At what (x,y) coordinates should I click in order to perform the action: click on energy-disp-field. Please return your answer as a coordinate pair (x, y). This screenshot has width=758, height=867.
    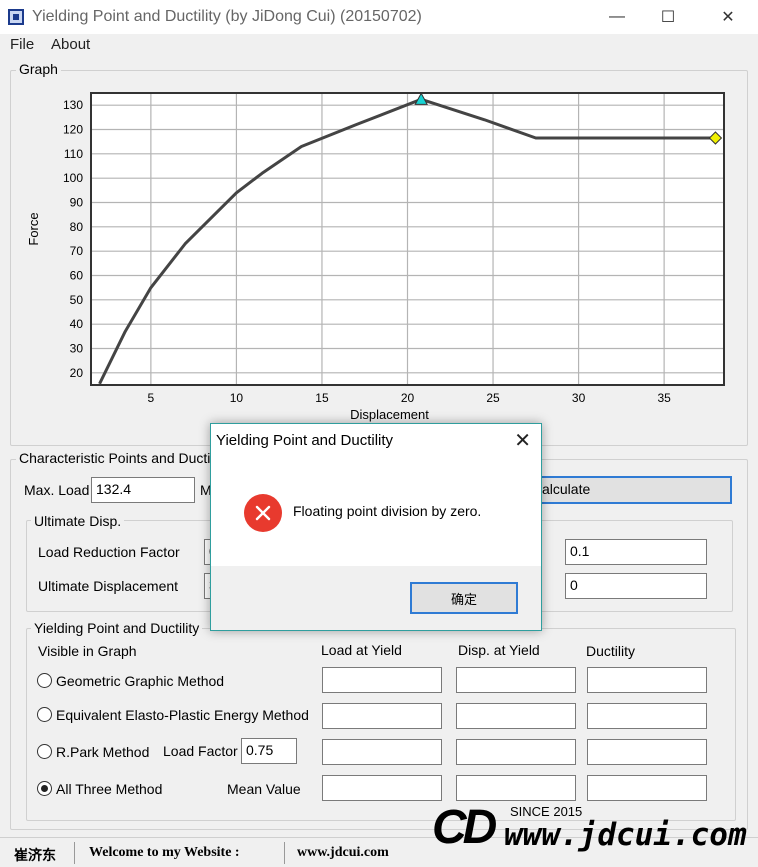
    Looking at the image, I should click on (516, 716).